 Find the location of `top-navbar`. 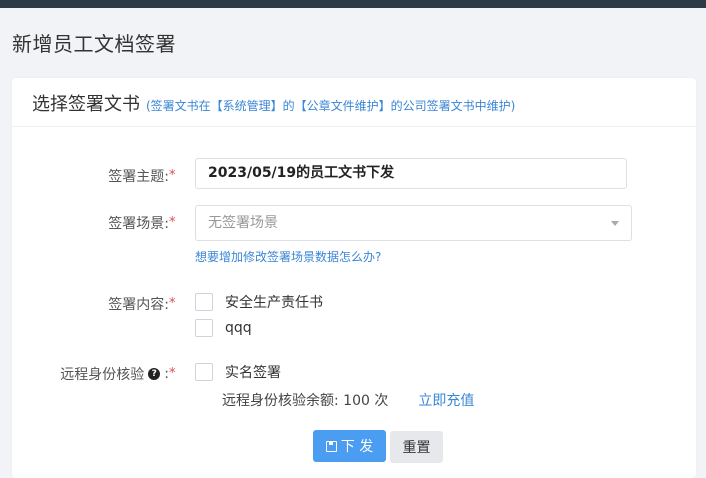

top-navbar is located at coordinates (353, 4).